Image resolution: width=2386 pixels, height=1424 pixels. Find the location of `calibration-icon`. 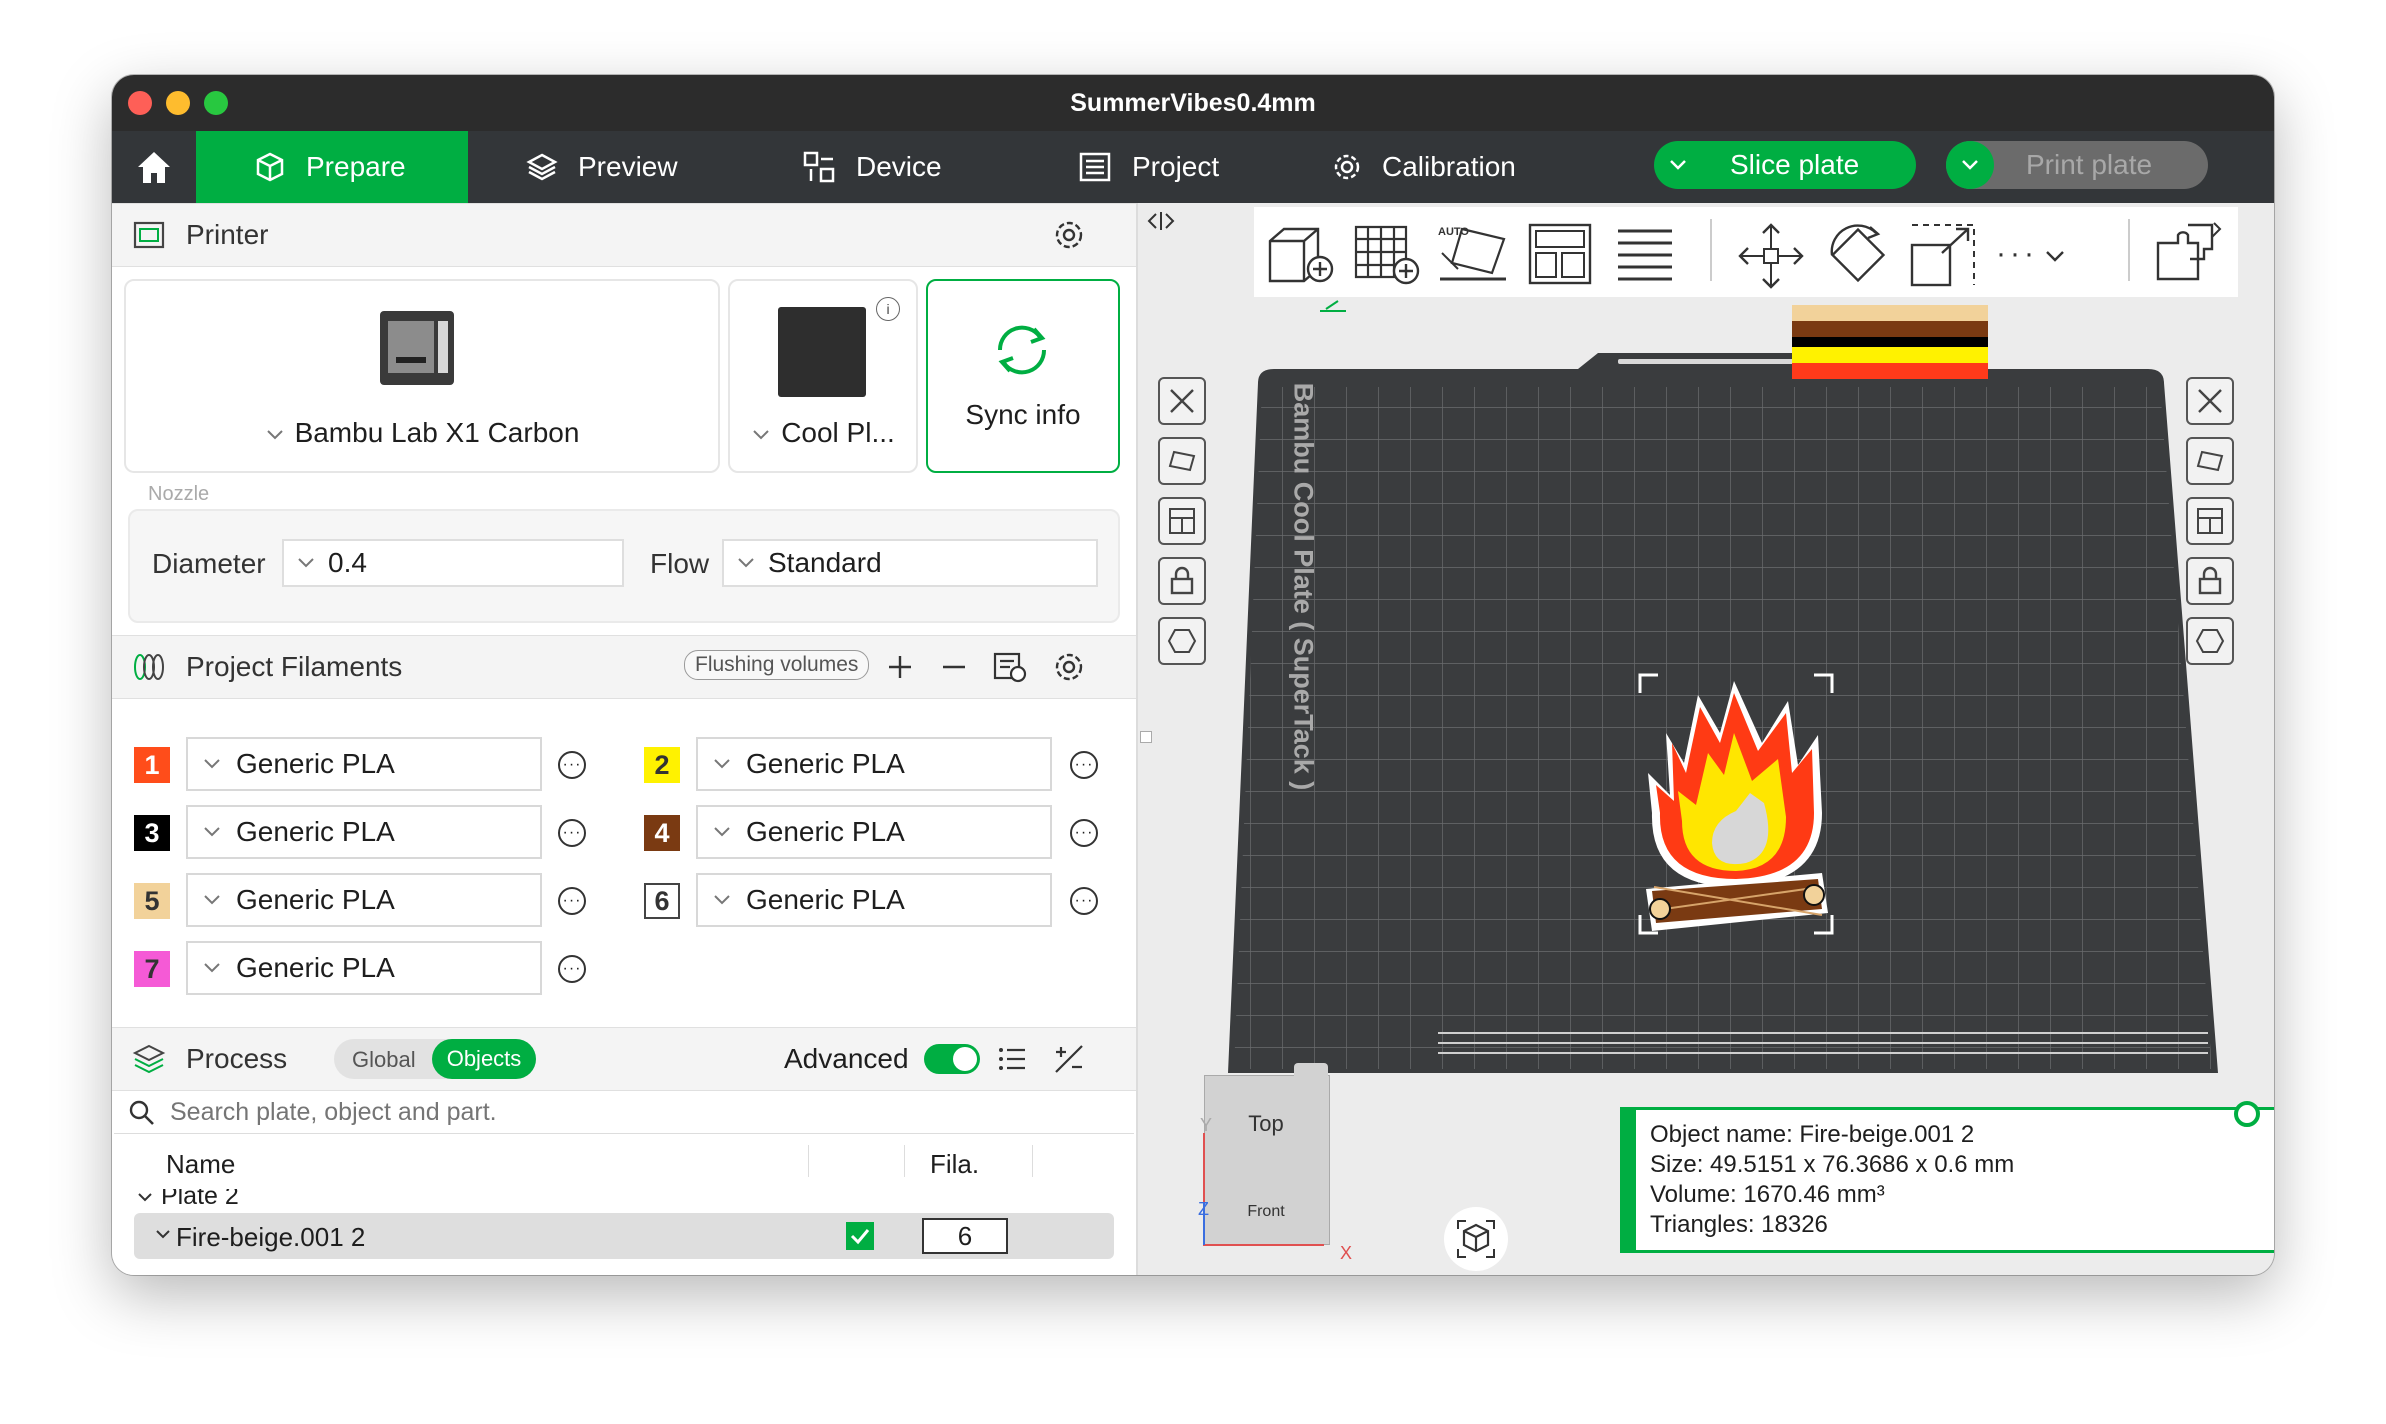

calibration-icon is located at coordinates (1347, 167).